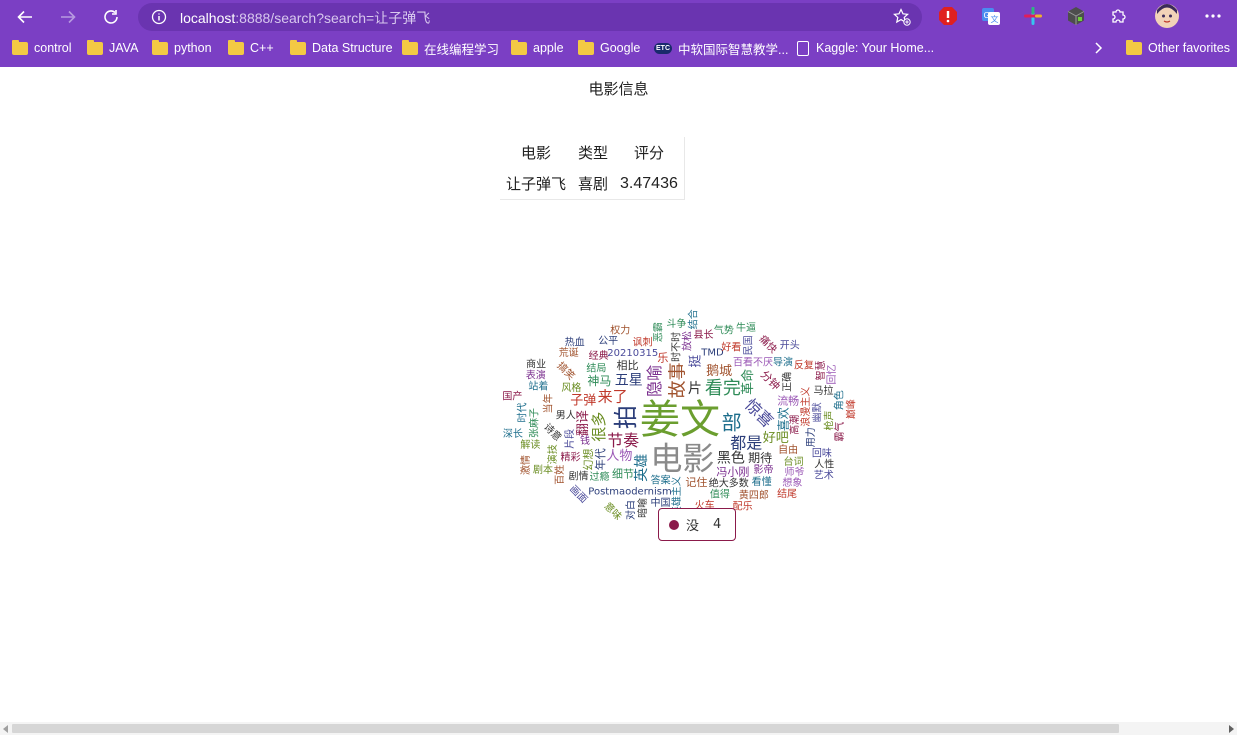  Describe the element at coordinates (831, 374) in the screenshot. I see `wordcloud-word: 回忆` at that location.